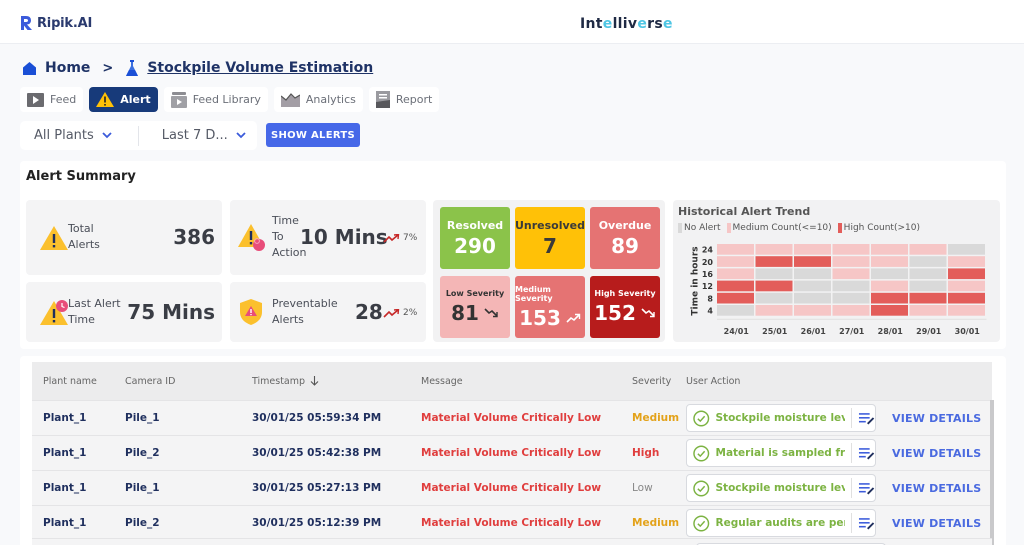 The height and width of the screenshot is (545, 1024). I want to click on check-circle-icon, so click(701, 488).